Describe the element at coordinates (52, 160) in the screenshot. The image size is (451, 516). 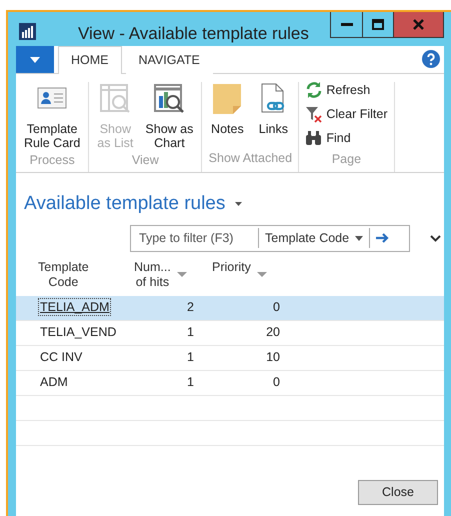
I see `group-label: Process` at that location.